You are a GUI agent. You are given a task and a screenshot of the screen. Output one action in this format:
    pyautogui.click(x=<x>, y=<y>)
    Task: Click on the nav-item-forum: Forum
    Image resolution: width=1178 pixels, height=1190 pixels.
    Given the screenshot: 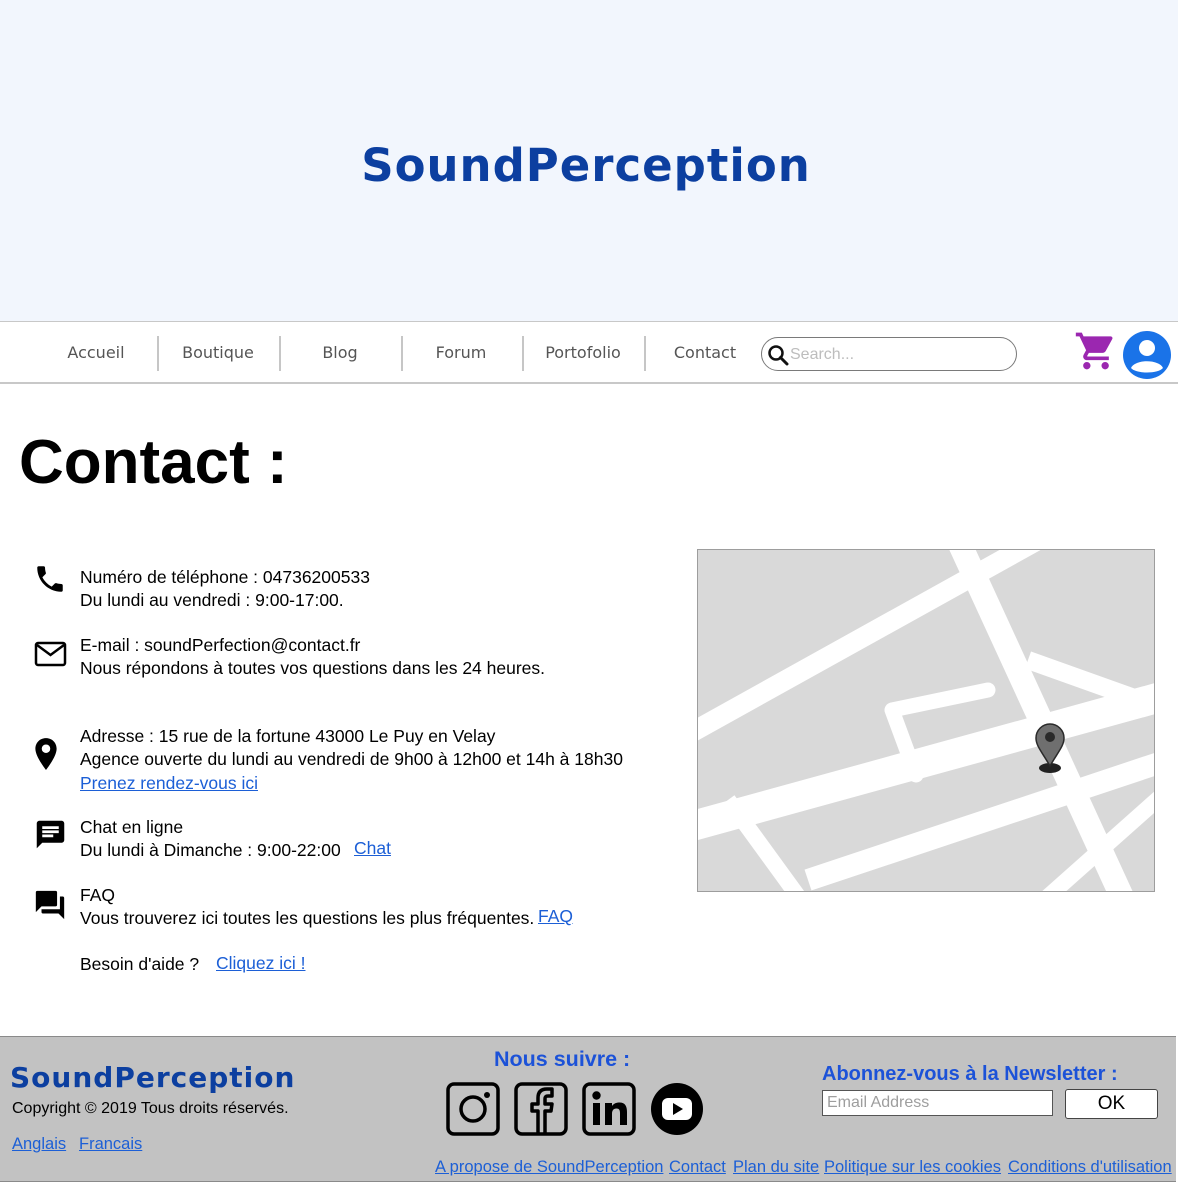 What is the action you would take?
    pyautogui.click(x=461, y=352)
    